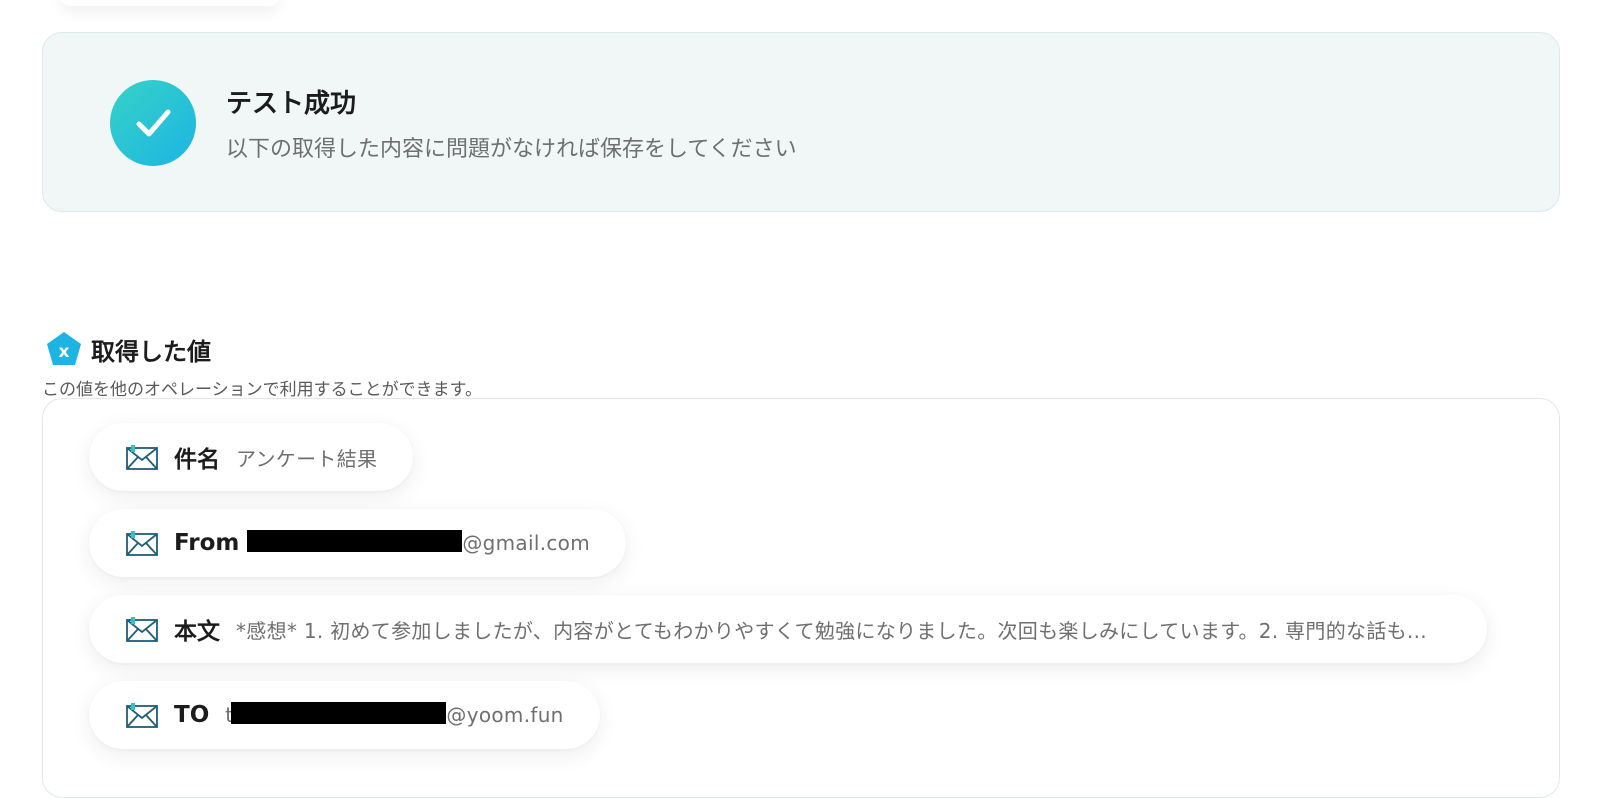 The height and width of the screenshot is (798, 1600). Describe the element at coordinates (64, 352) in the screenshot. I see `svg-text: x` at that location.